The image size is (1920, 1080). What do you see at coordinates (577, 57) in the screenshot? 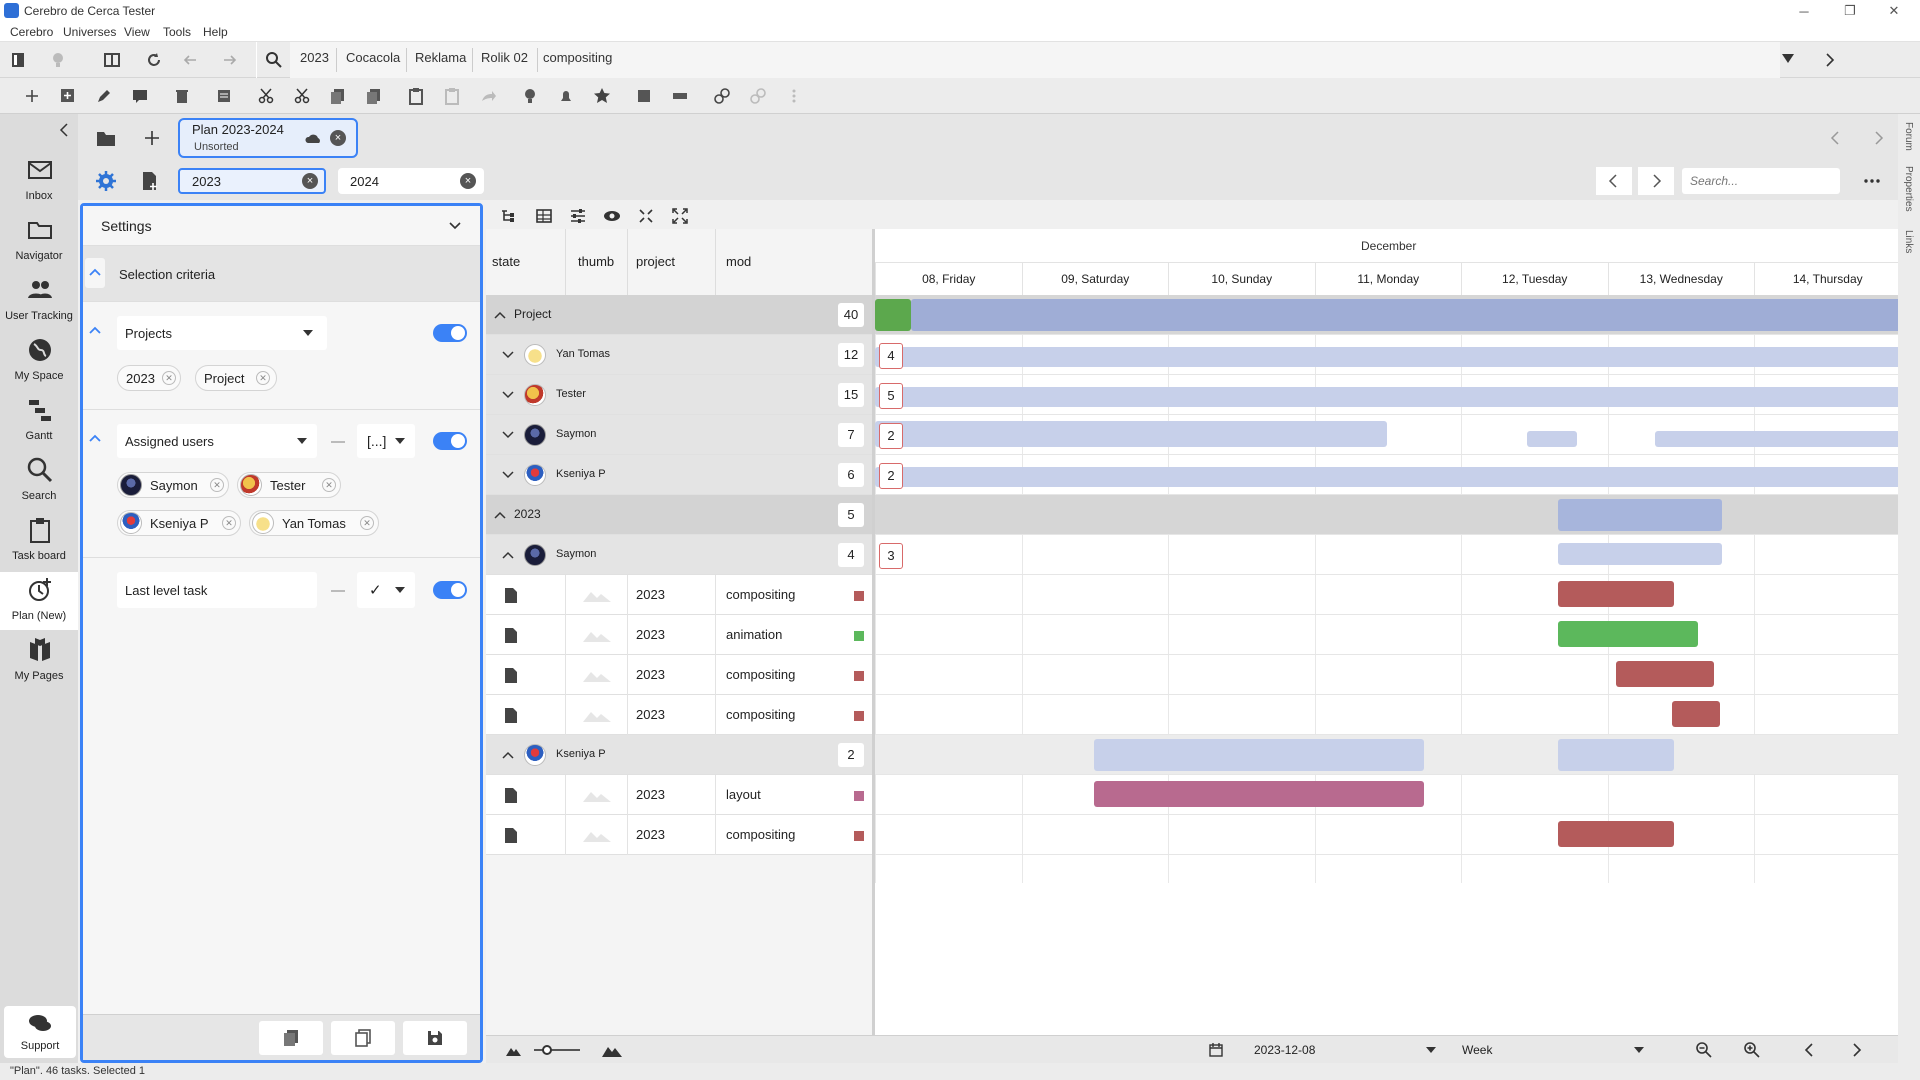
I see `breadcrumb-item: compositing` at bounding box center [577, 57].